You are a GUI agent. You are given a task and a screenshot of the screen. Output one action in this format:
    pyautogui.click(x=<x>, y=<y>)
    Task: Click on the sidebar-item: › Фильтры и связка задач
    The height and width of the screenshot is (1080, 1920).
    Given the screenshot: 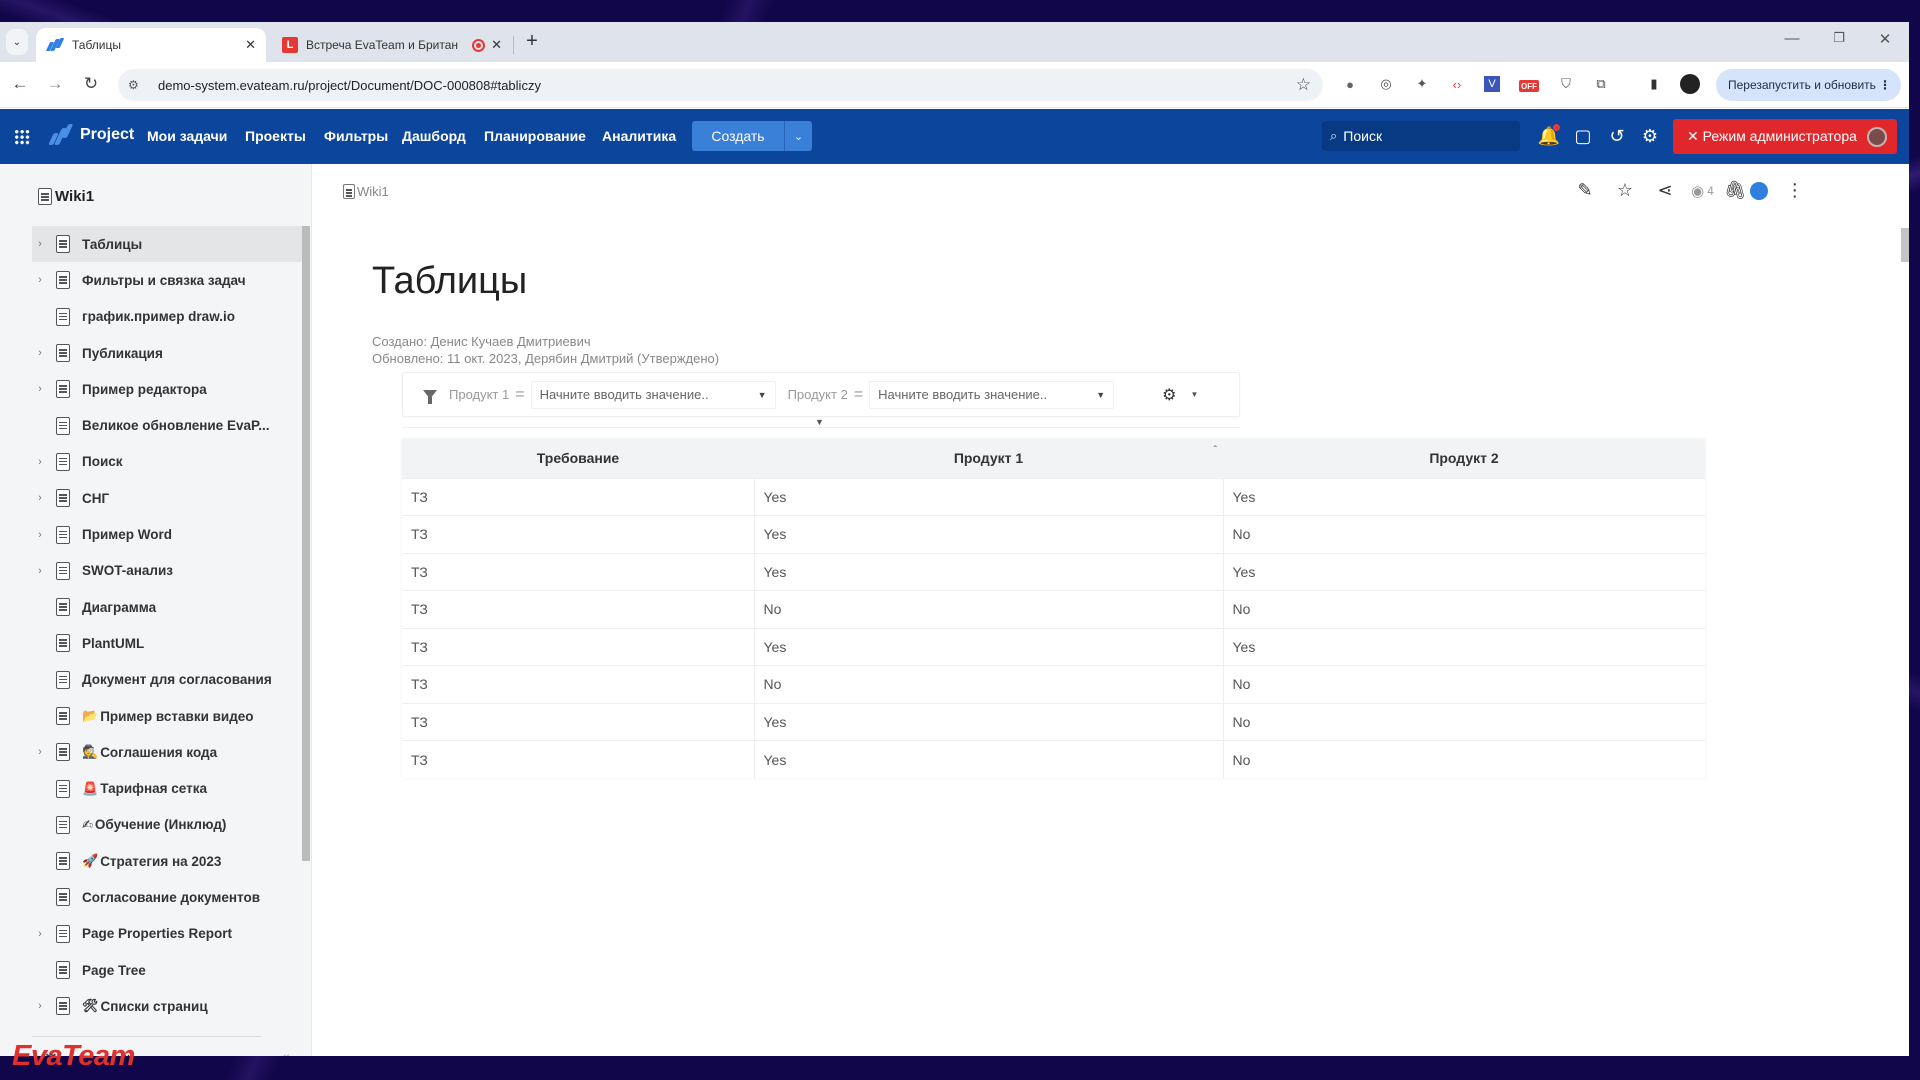 What is the action you would take?
    pyautogui.click(x=167, y=280)
    